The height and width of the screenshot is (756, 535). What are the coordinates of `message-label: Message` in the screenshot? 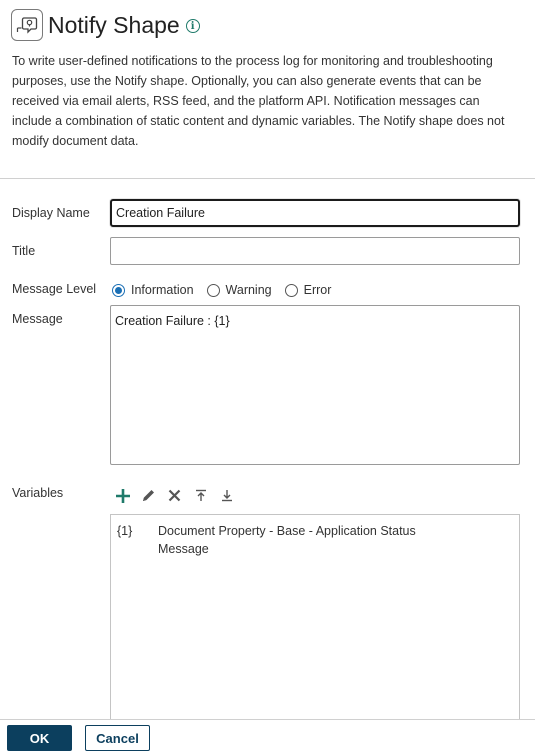 It's located at (37, 319).